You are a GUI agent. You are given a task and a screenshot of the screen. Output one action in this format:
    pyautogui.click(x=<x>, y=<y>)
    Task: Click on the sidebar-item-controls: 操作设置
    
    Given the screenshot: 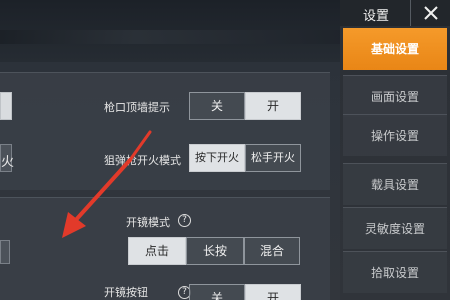 What is the action you would take?
    pyautogui.click(x=395, y=135)
    